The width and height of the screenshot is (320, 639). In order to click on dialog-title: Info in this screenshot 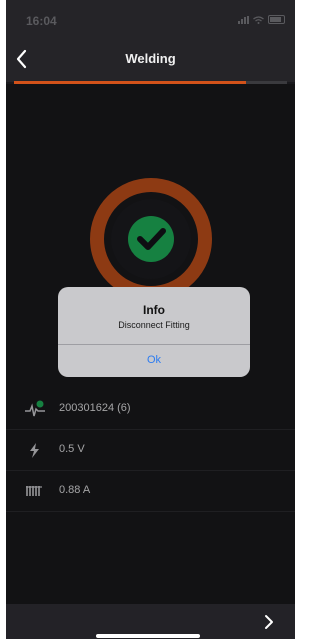, I will do `click(154, 310)`.